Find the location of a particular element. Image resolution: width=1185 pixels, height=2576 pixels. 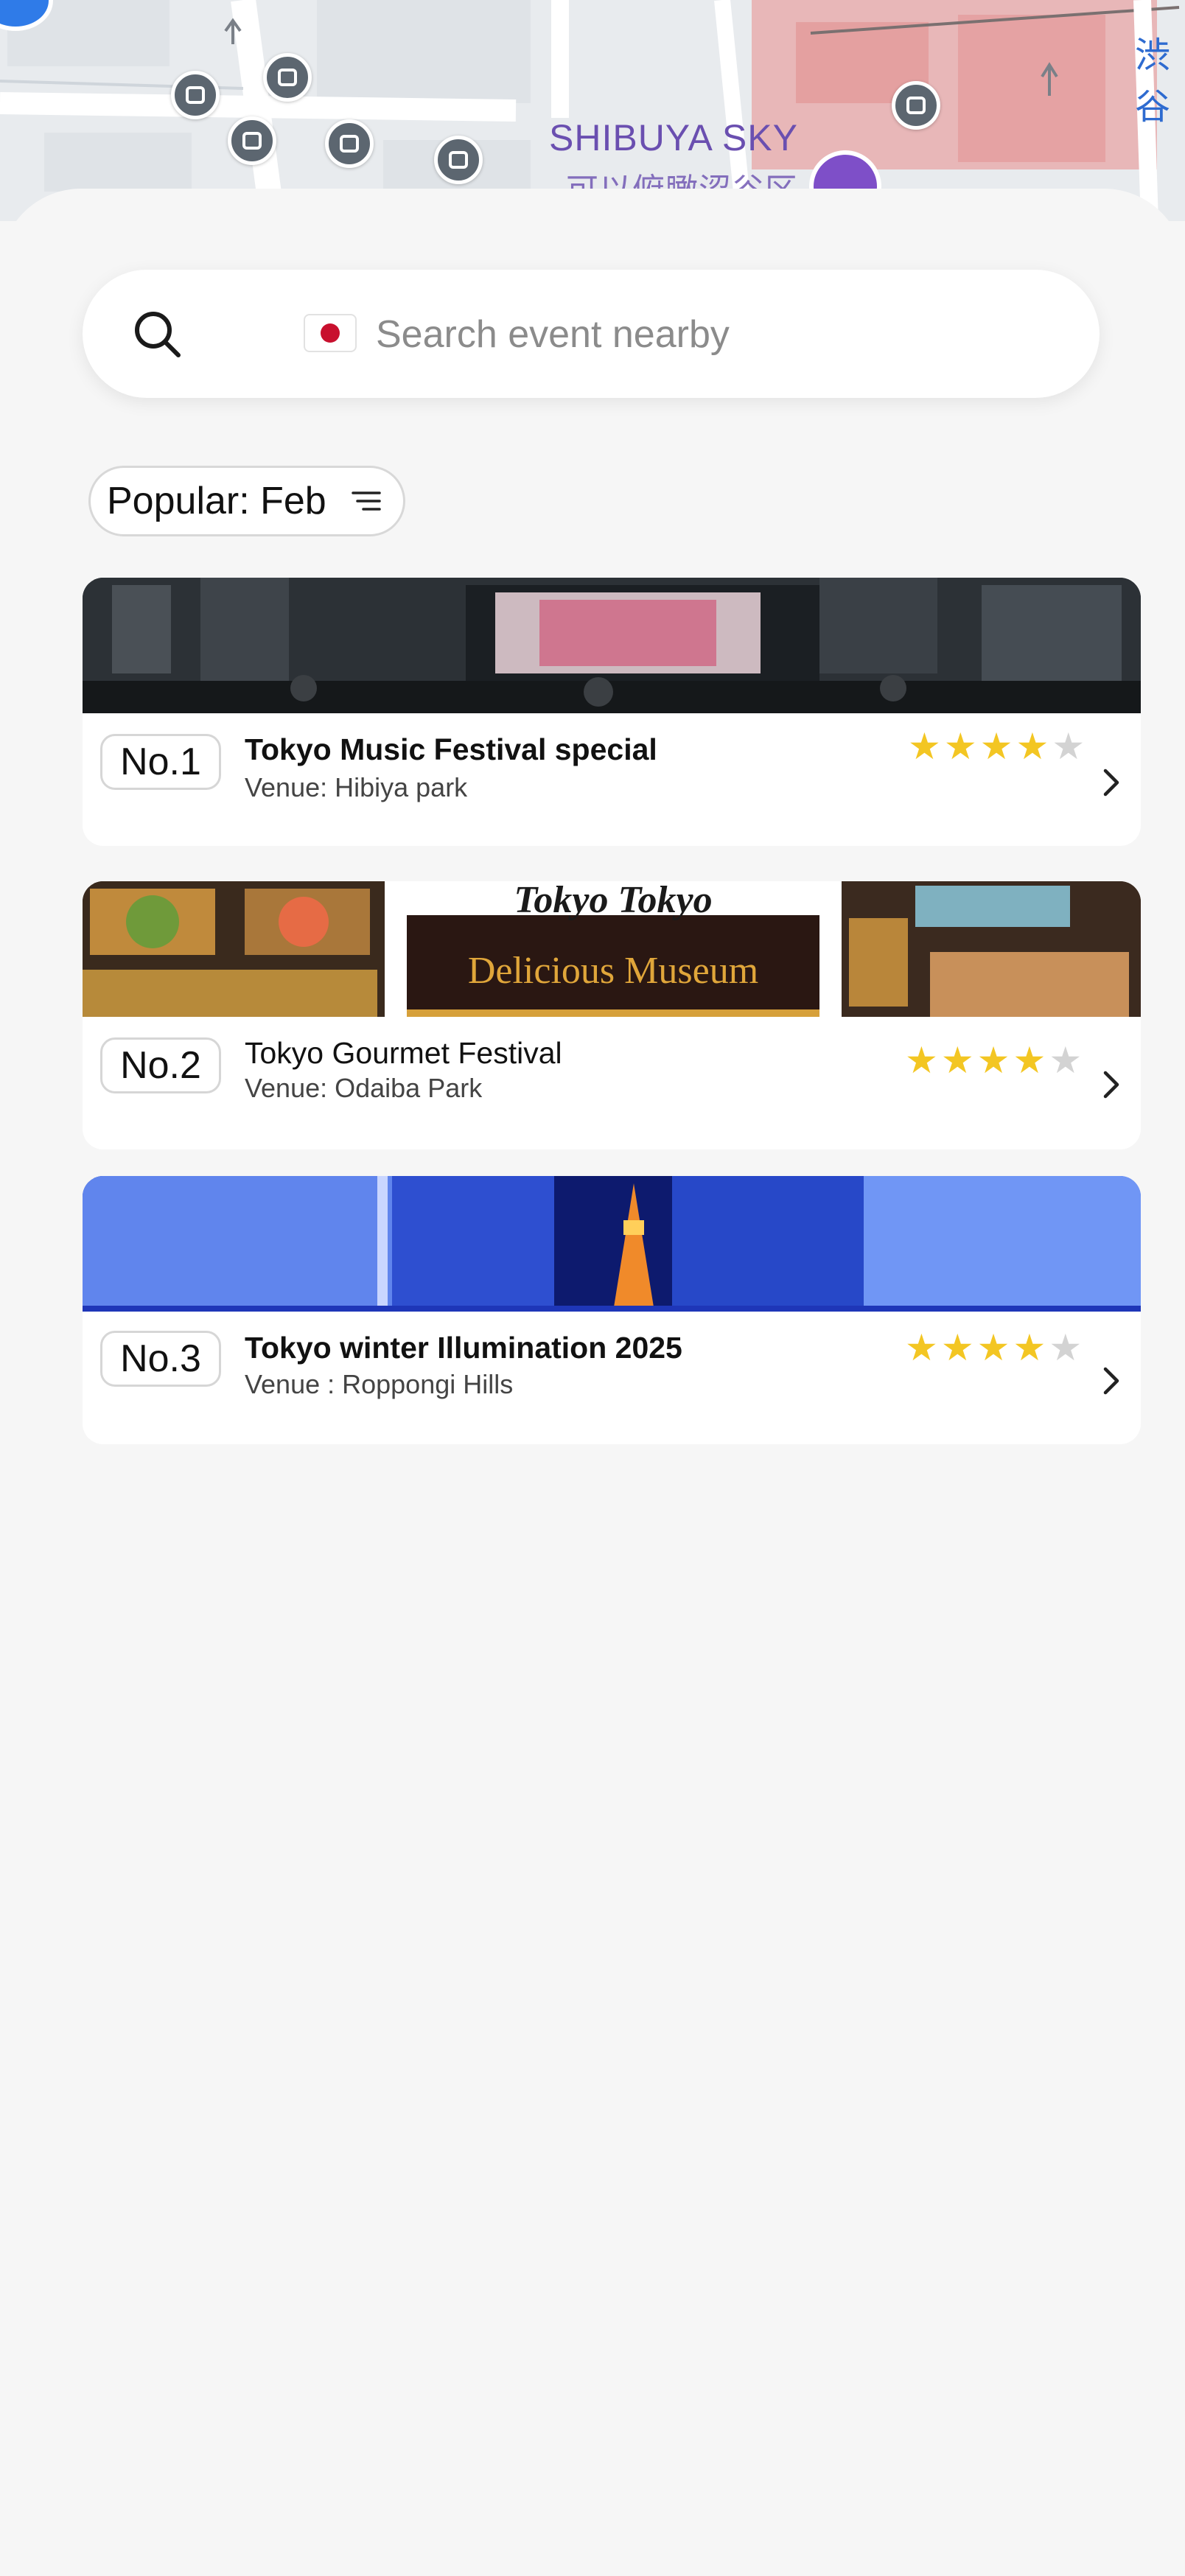

event-title: Tokyo Gourmet Festival is located at coordinates (403, 1053).